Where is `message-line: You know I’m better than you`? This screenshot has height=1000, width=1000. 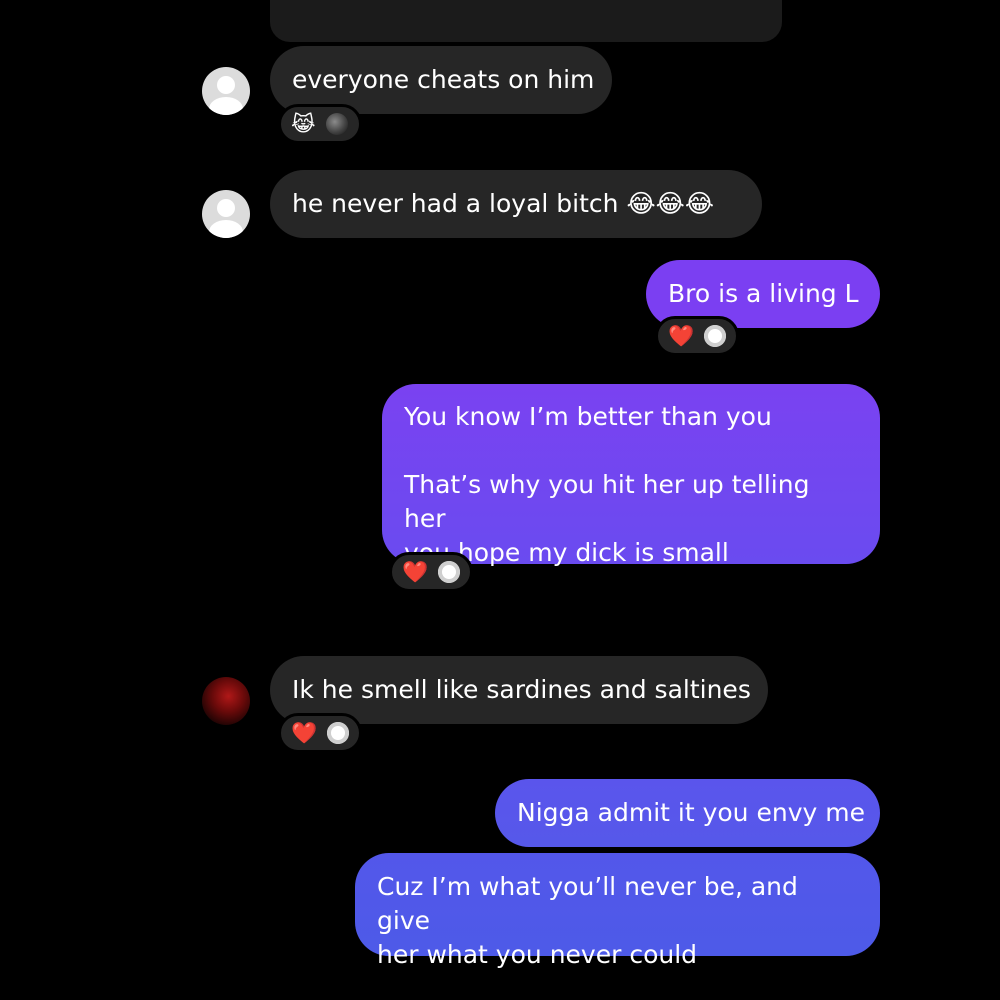
message-line: You know I’m better than you is located at coordinates (588, 416).